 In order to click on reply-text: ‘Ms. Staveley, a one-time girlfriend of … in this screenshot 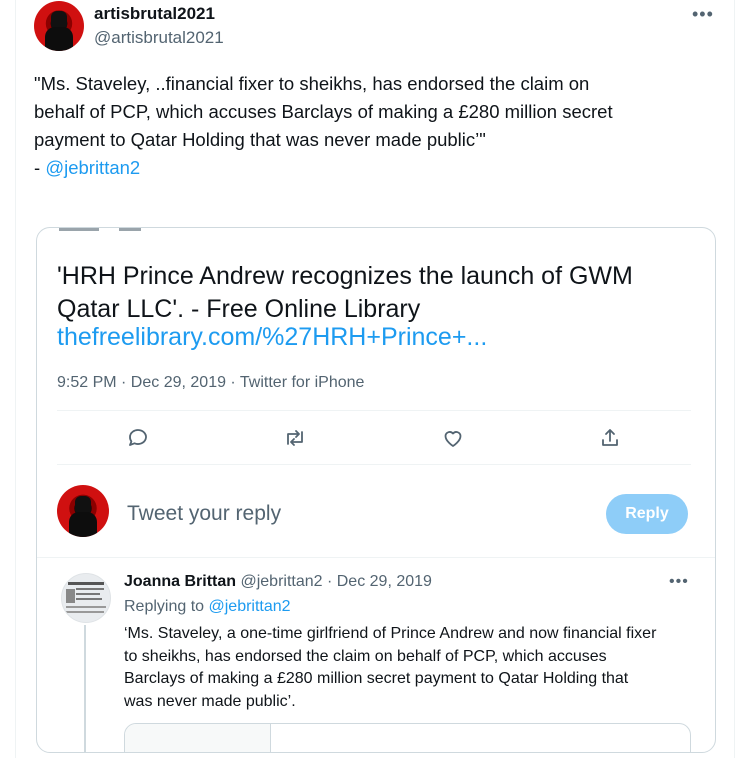, I will do `click(414, 668)`.